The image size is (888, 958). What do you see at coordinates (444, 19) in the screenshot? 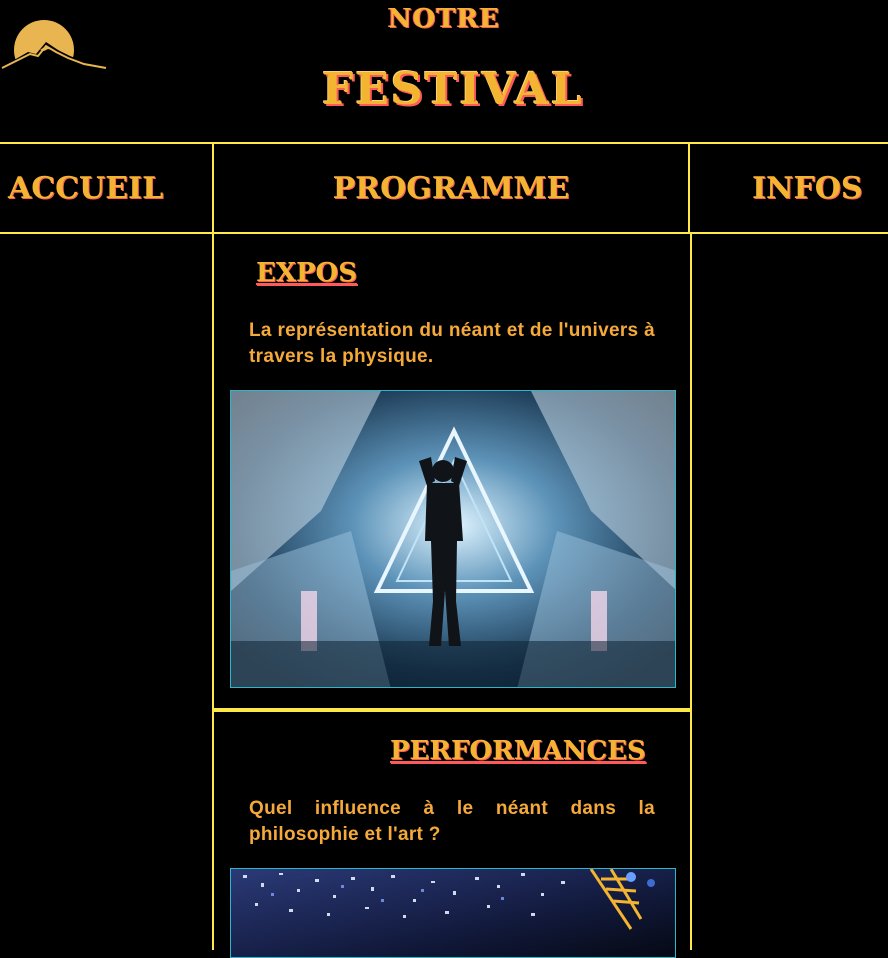
I see `header-title-top: NOTRE` at bounding box center [444, 19].